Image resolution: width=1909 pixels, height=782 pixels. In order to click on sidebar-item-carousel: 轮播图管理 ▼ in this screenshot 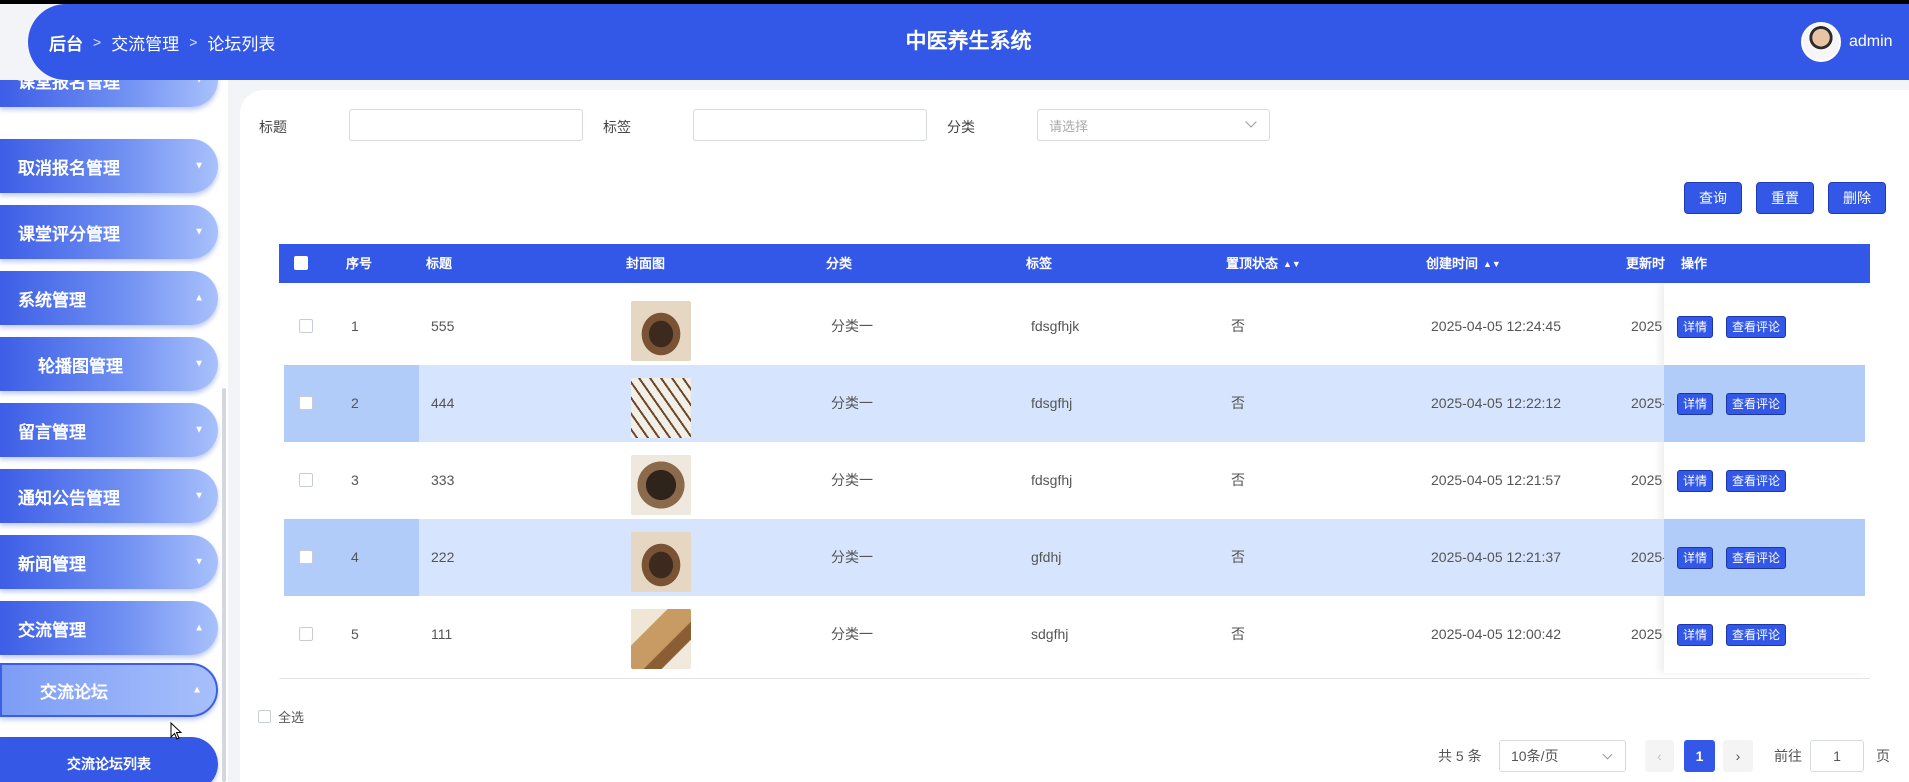, I will do `click(109, 364)`.